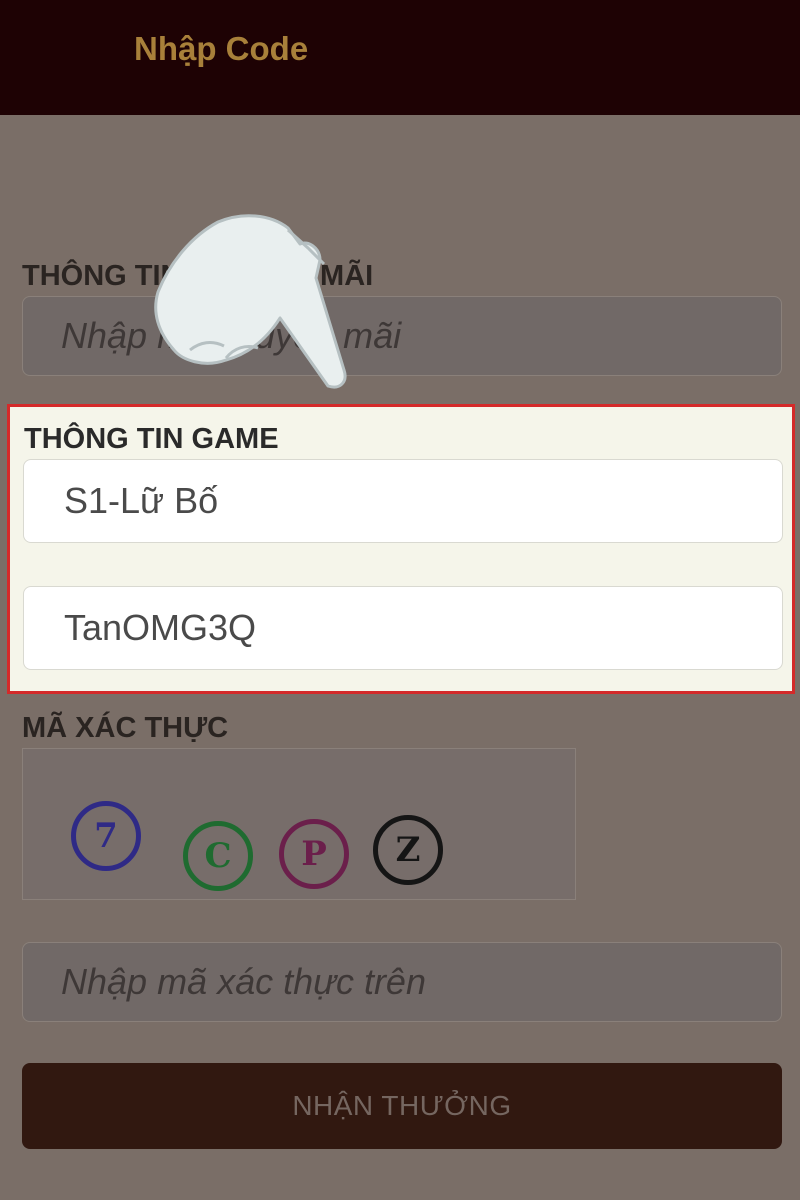 This screenshot has height=1200, width=800. What do you see at coordinates (403, 501) in the screenshot?
I see `server-field: S1-Lữ Bố` at bounding box center [403, 501].